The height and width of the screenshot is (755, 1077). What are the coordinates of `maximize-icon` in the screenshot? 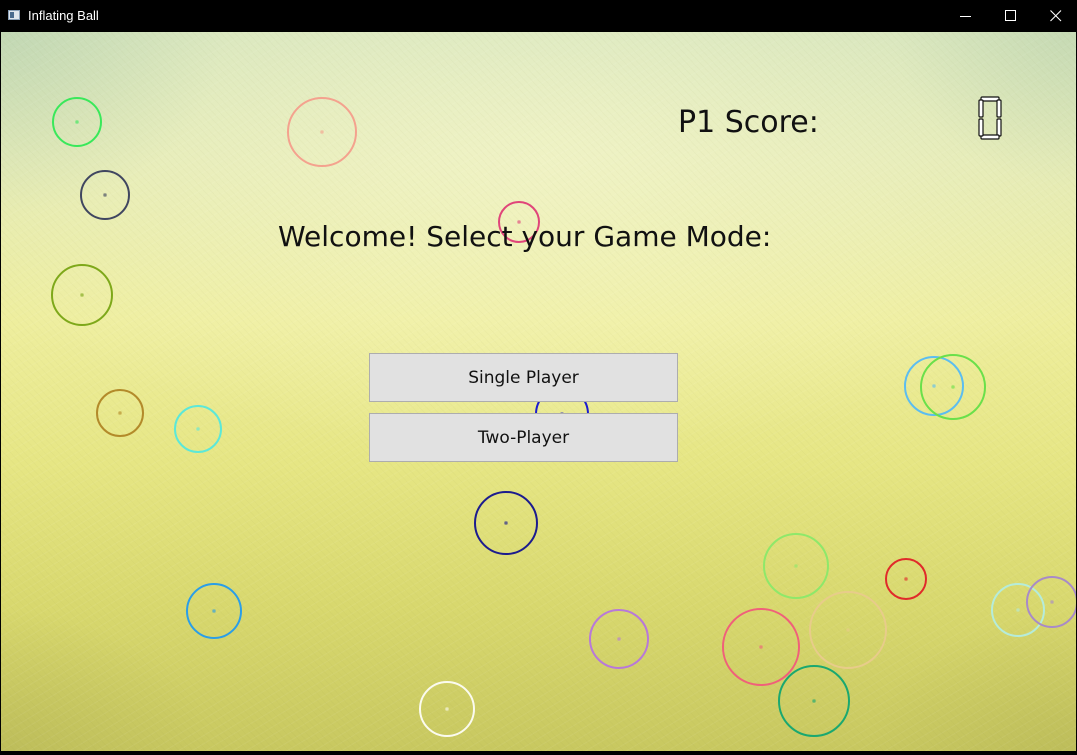 It's located at (1010, 15).